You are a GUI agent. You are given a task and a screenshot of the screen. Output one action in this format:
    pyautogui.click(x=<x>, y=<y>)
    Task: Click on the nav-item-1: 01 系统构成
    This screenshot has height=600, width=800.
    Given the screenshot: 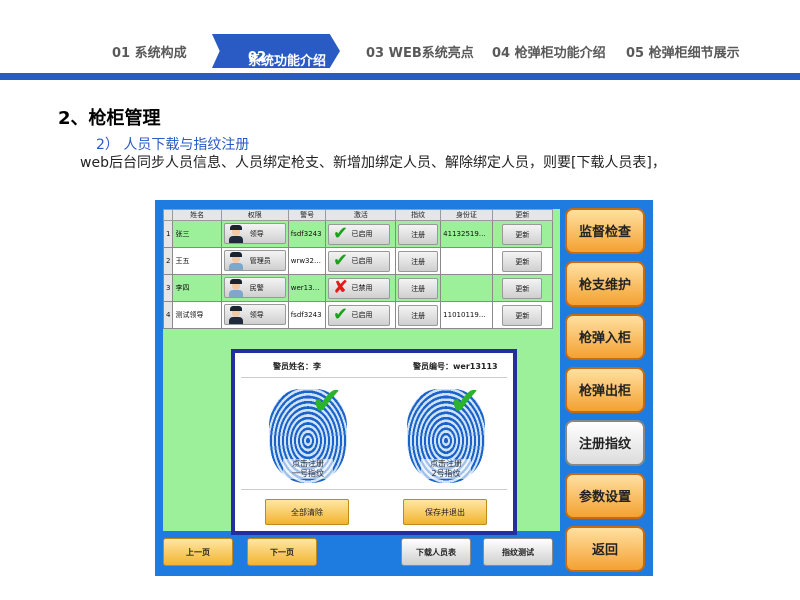 What is the action you would take?
    pyautogui.click(x=149, y=51)
    